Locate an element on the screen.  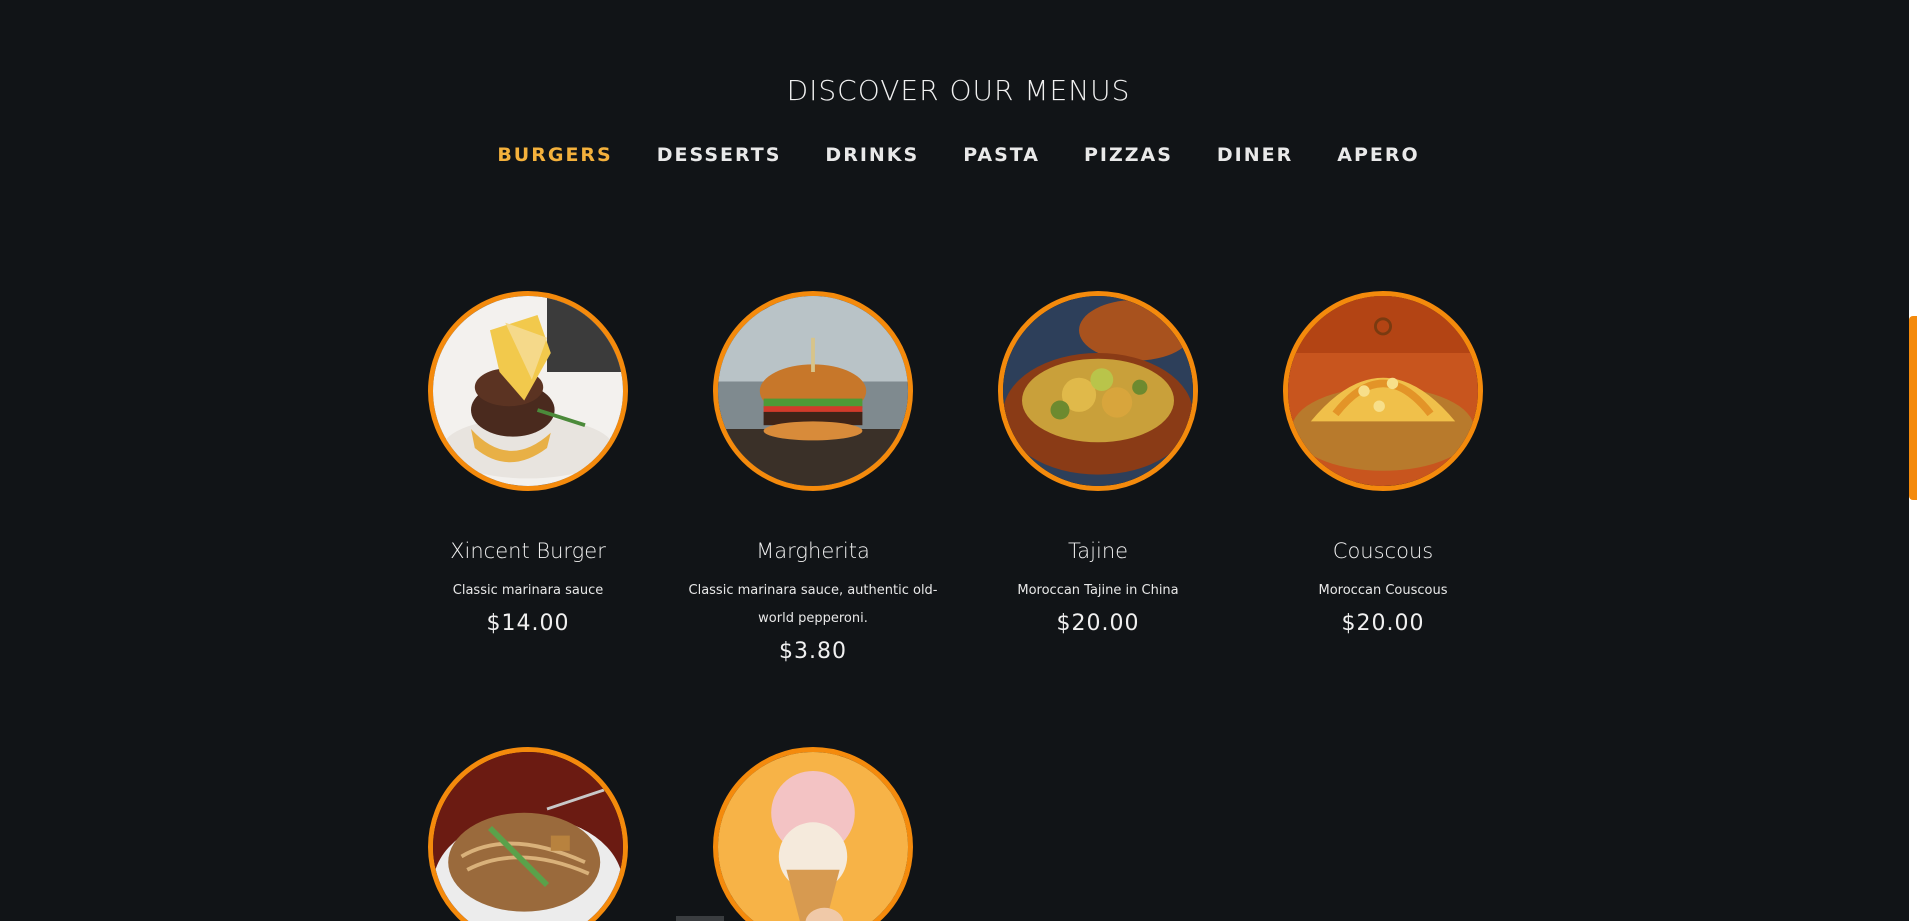
tab-burgers: BURGERS is located at coordinates (554, 155).